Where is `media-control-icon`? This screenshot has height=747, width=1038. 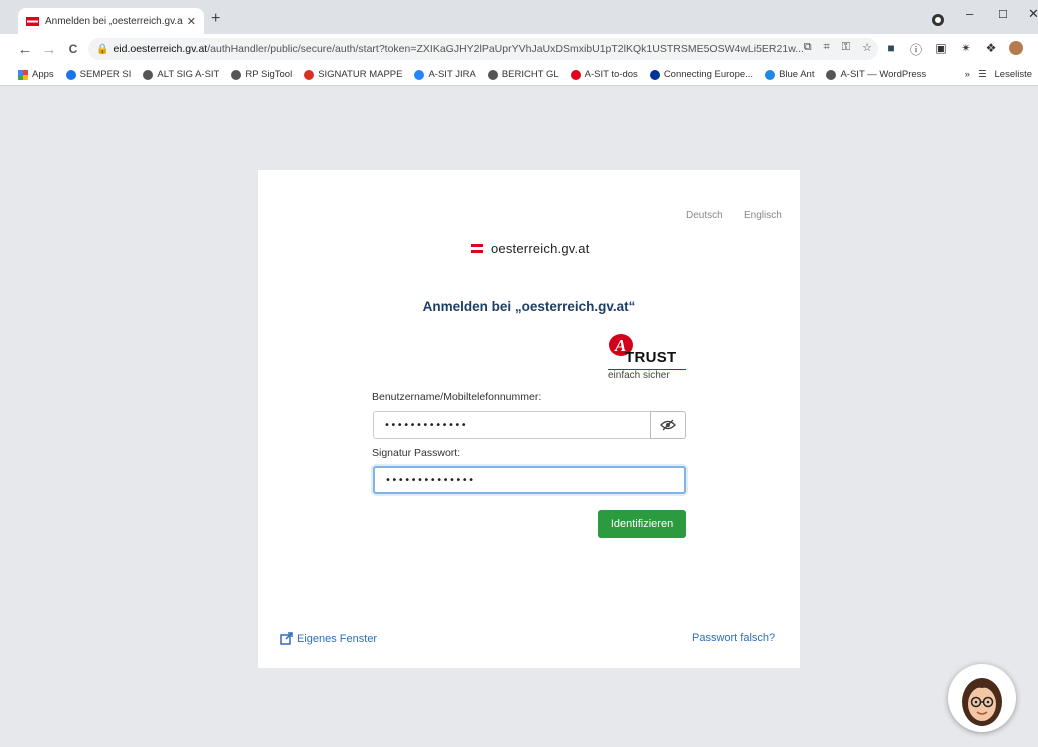 media-control-icon is located at coordinates (938, 20).